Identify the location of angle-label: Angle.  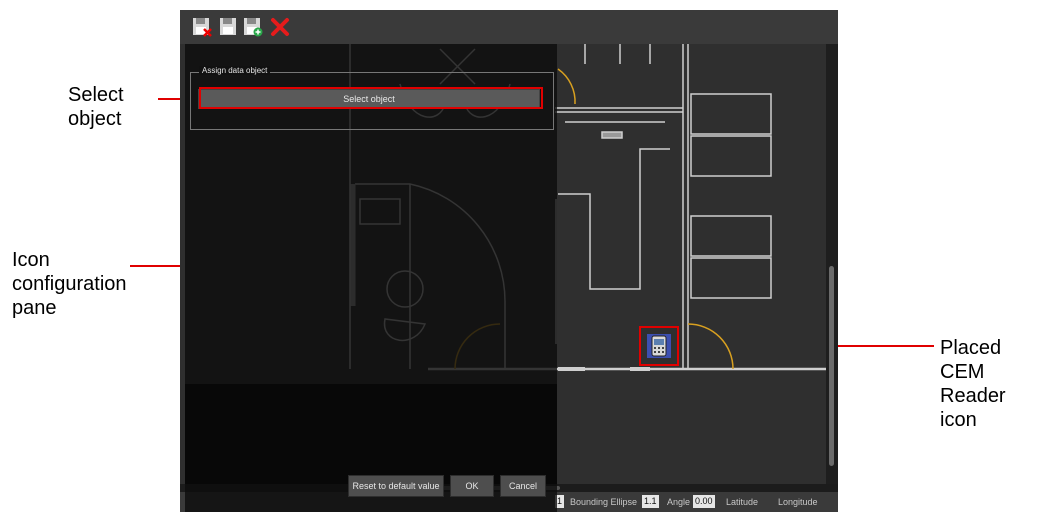
(679, 502).